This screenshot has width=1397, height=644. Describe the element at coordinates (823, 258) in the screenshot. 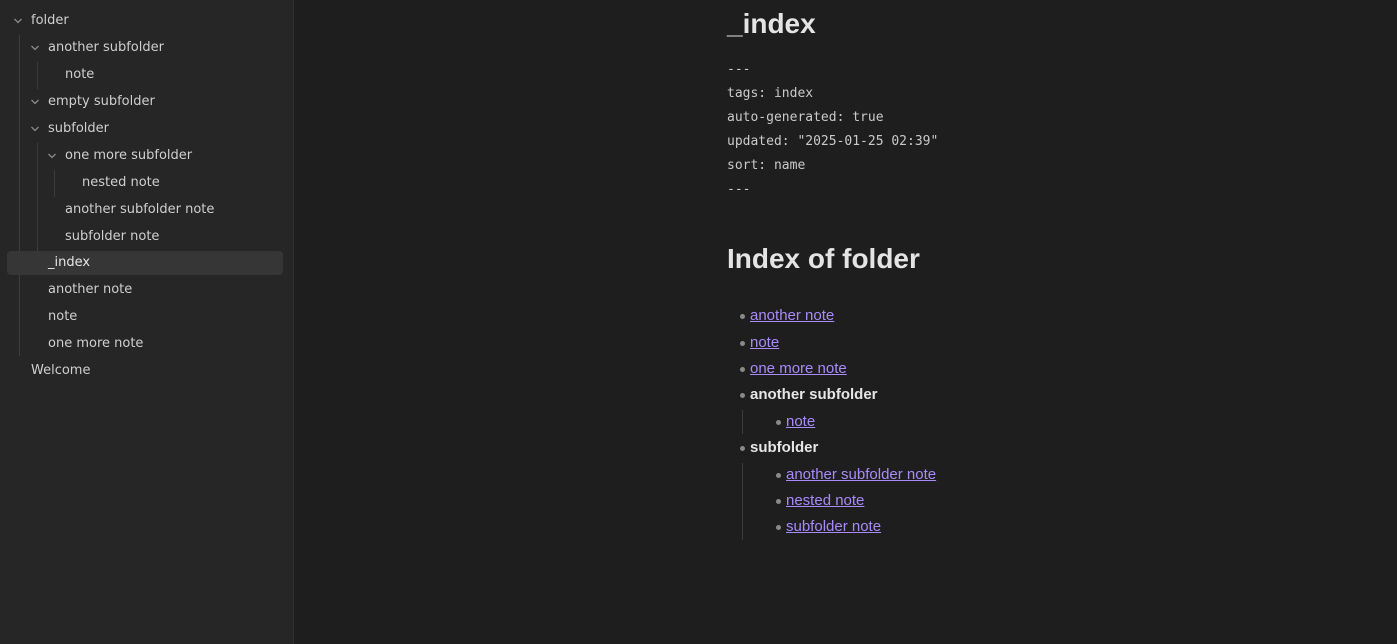

I see `section-heading: Index of folder` at that location.